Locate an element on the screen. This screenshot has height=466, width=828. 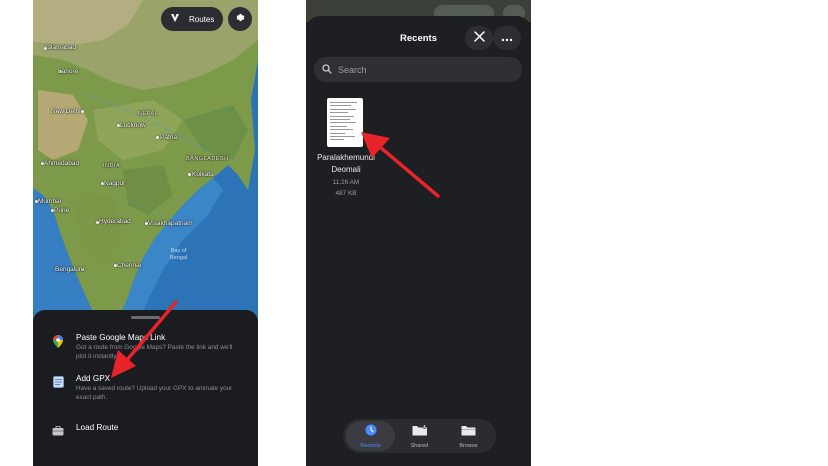
file-name-line1: Paralakhemundi is located at coordinates (346, 157).